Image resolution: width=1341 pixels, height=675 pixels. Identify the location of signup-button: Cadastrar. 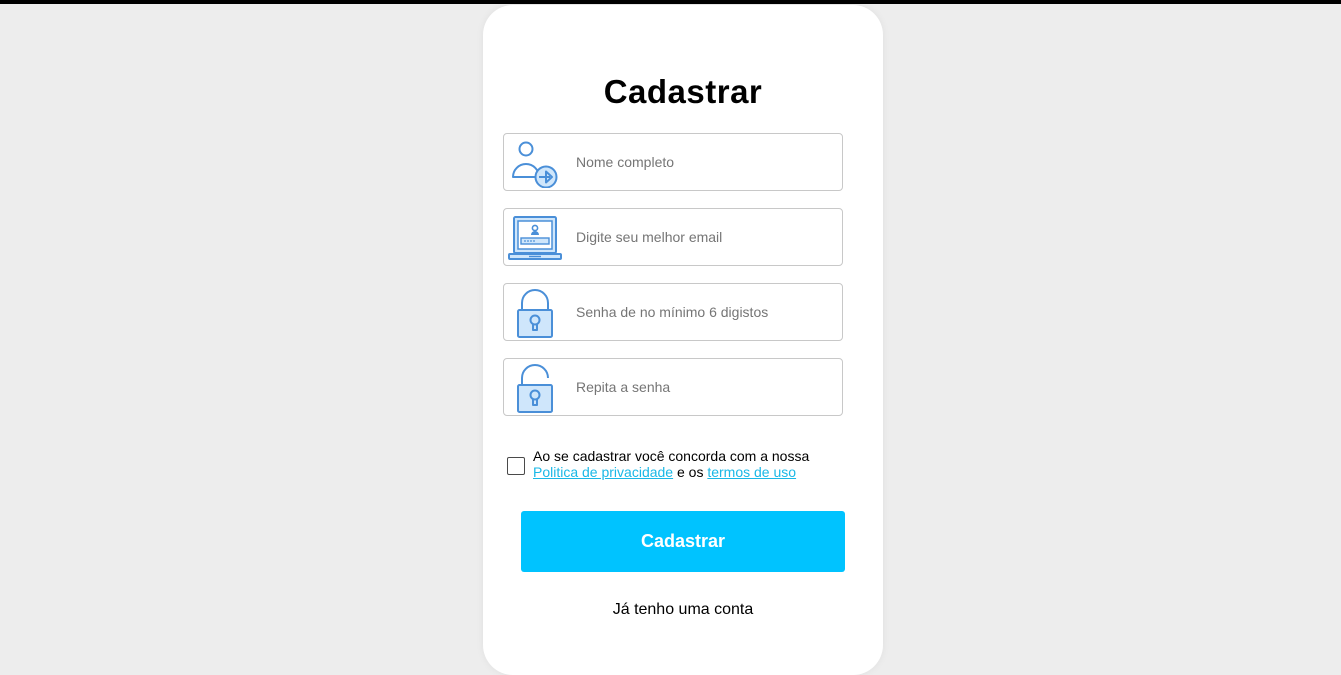
(683, 541).